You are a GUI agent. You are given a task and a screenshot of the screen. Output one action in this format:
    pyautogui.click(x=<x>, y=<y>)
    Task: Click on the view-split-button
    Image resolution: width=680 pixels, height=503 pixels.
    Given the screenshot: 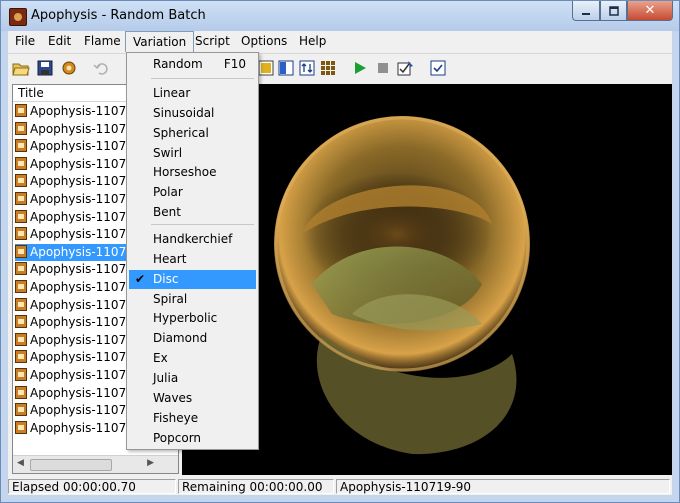 What is the action you would take?
    pyautogui.click(x=286, y=68)
    